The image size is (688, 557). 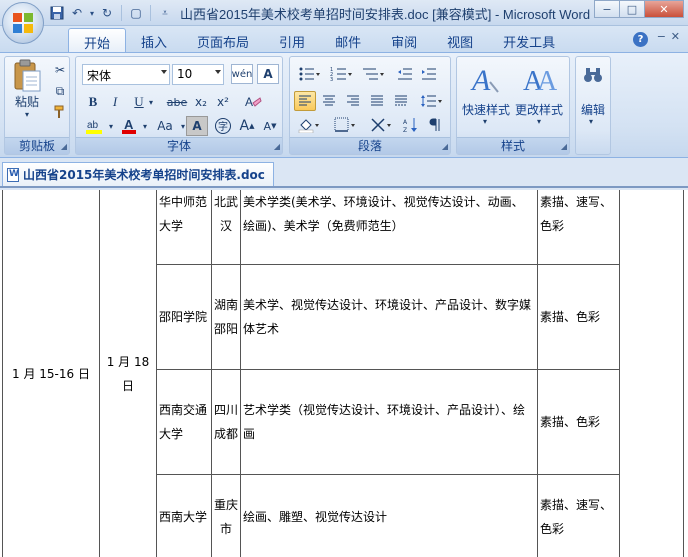 I want to click on tab-developer: 开发工具, so click(x=529, y=40).